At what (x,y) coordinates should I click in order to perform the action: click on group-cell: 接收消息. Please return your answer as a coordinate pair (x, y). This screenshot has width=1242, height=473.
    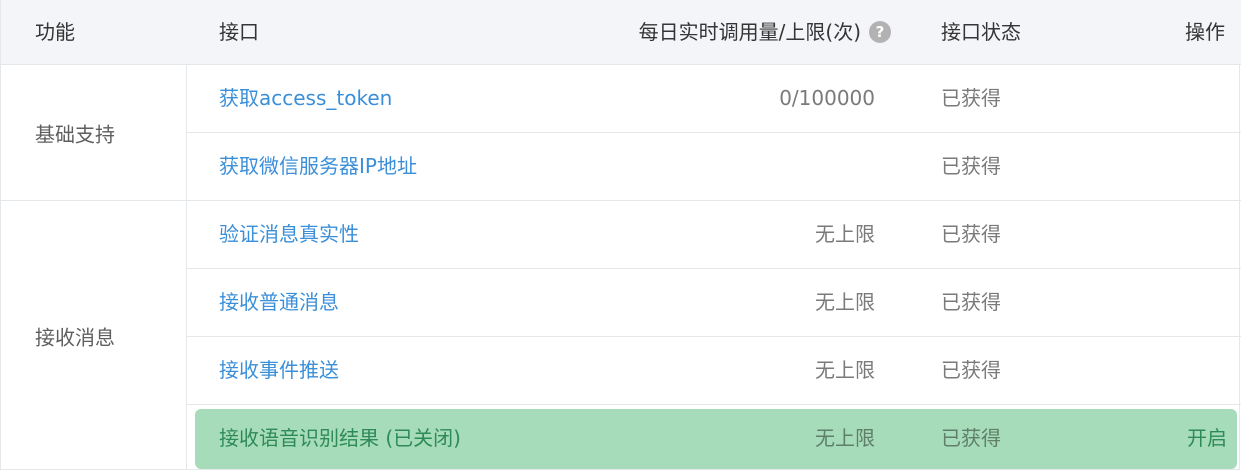
    Looking at the image, I should click on (94, 335).